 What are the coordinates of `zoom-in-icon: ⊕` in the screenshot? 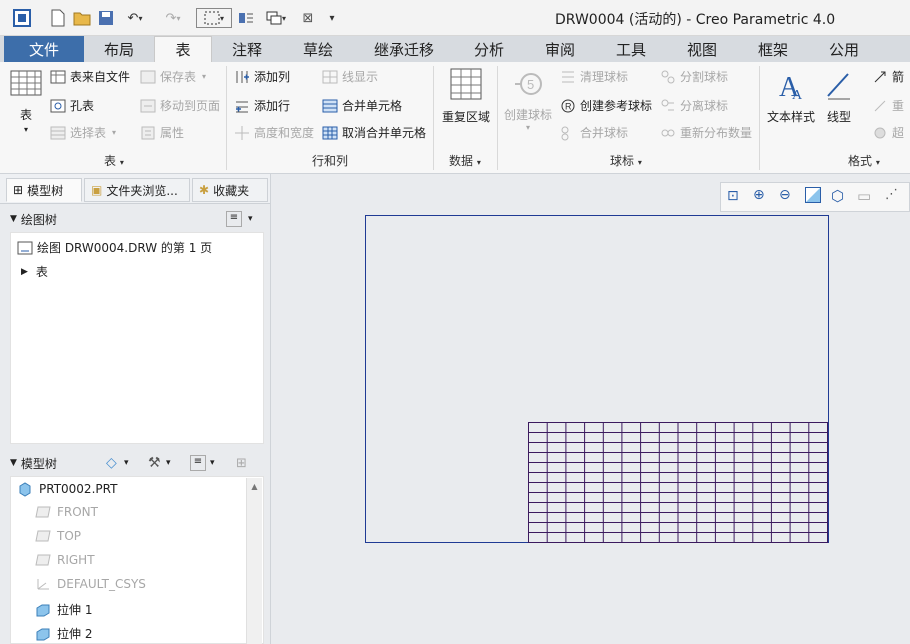 It's located at (759, 195).